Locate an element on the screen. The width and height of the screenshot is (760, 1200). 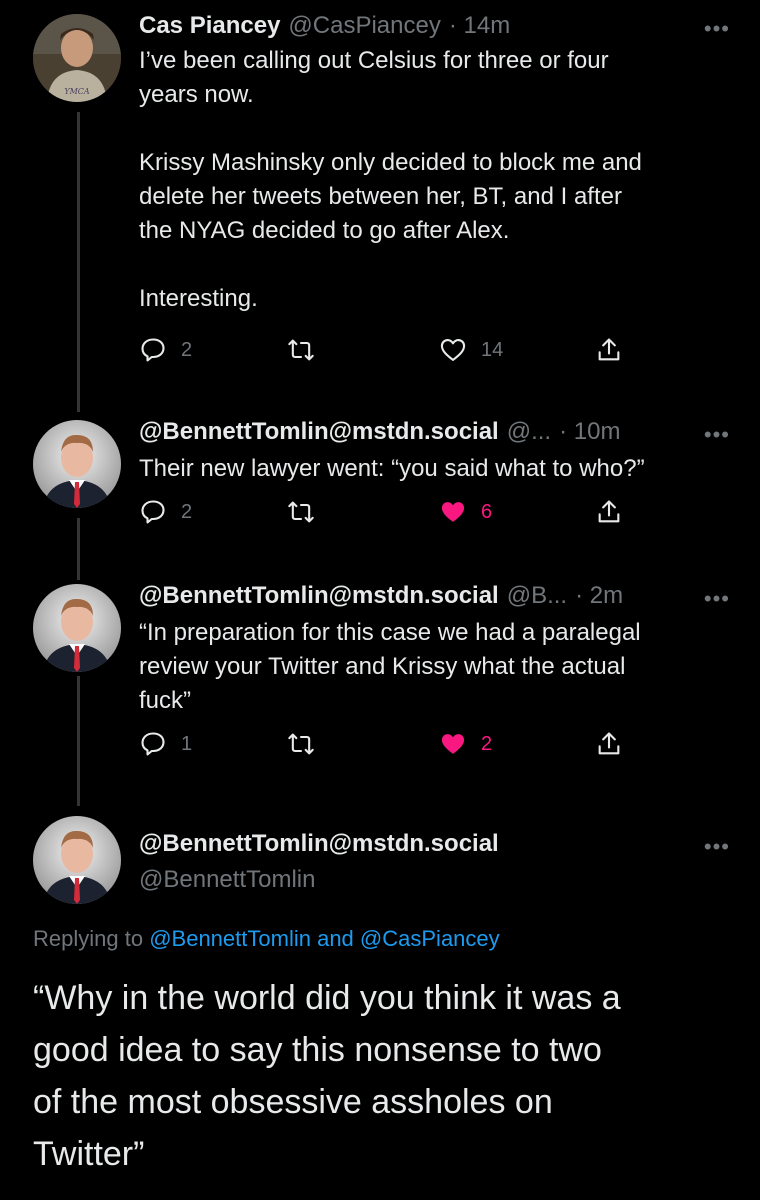
tweet-header: @BennettTomlin@mstdn.social @... · 10m is located at coordinates (379, 432).